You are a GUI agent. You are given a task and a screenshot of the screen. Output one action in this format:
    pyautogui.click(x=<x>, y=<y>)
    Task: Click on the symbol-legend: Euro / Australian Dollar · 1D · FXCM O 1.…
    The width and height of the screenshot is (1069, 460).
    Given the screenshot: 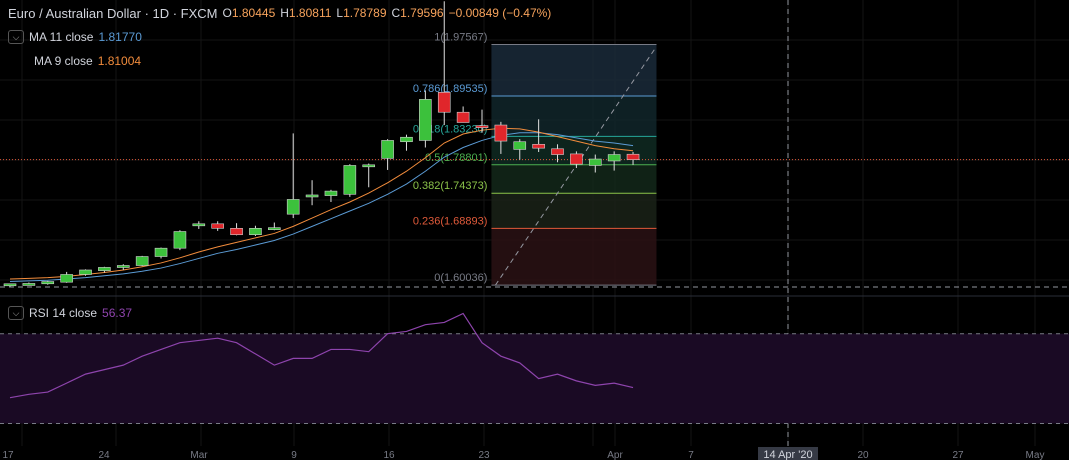 What is the action you would take?
    pyautogui.click(x=282, y=13)
    